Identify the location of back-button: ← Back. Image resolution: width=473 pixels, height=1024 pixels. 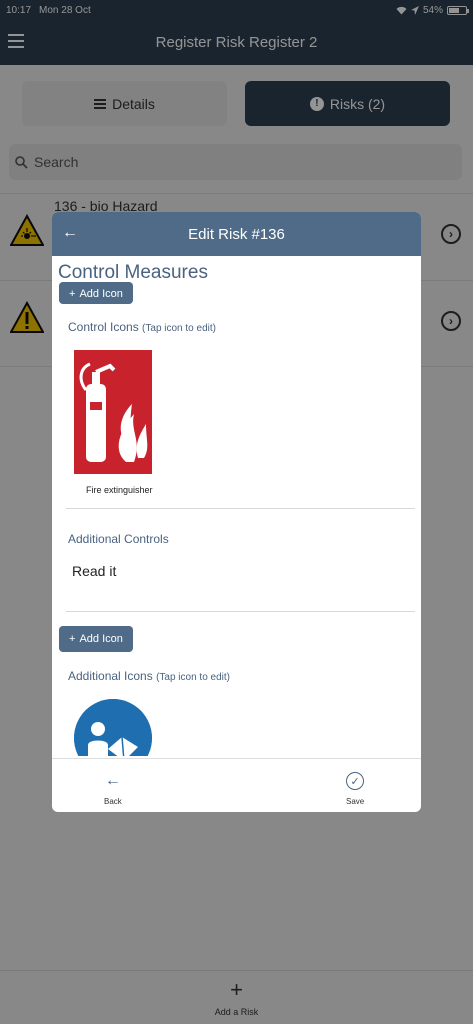
(113, 787).